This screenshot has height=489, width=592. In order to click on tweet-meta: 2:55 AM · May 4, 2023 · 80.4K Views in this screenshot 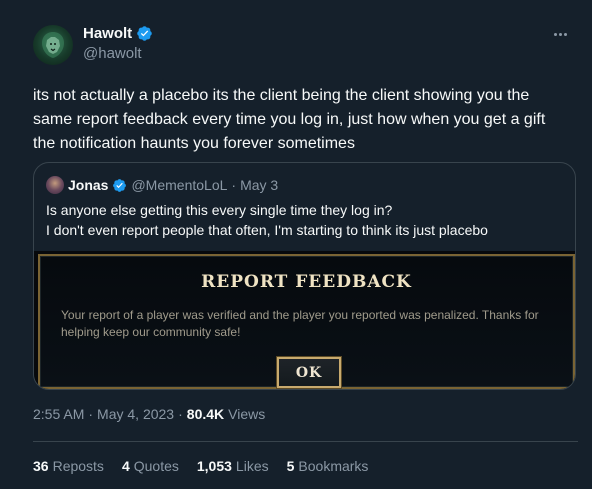, I will do `click(149, 414)`.